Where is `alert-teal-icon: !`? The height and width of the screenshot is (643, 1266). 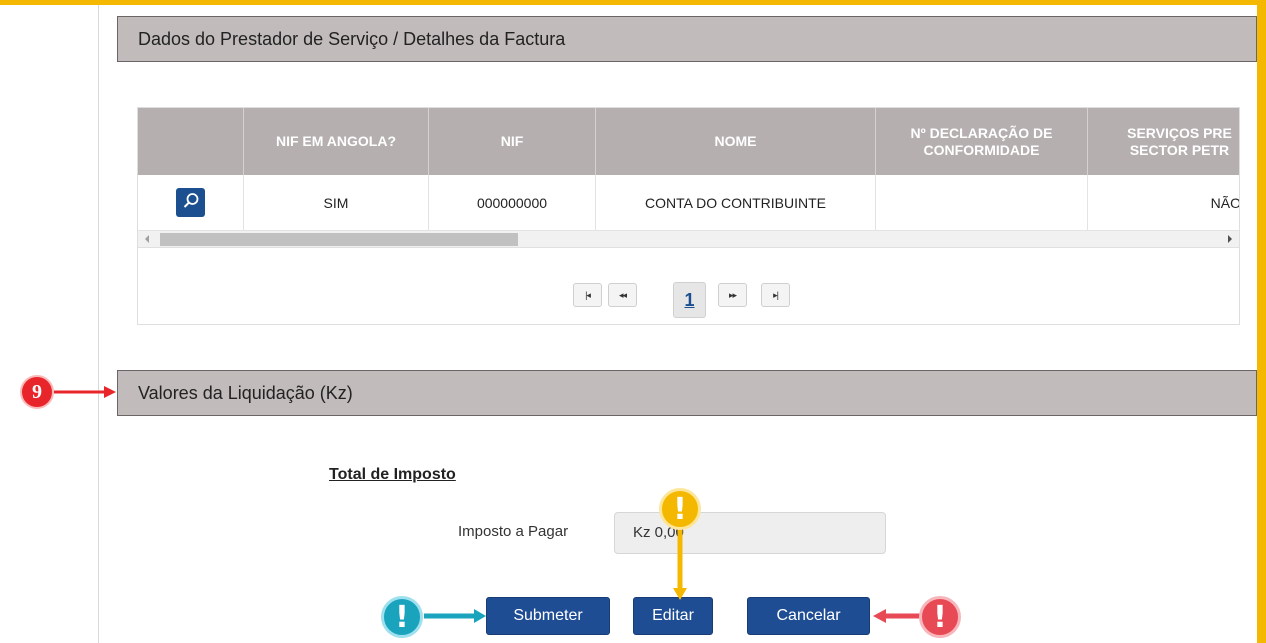 alert-teal-icon: ! is located at coordinates (402, 617).